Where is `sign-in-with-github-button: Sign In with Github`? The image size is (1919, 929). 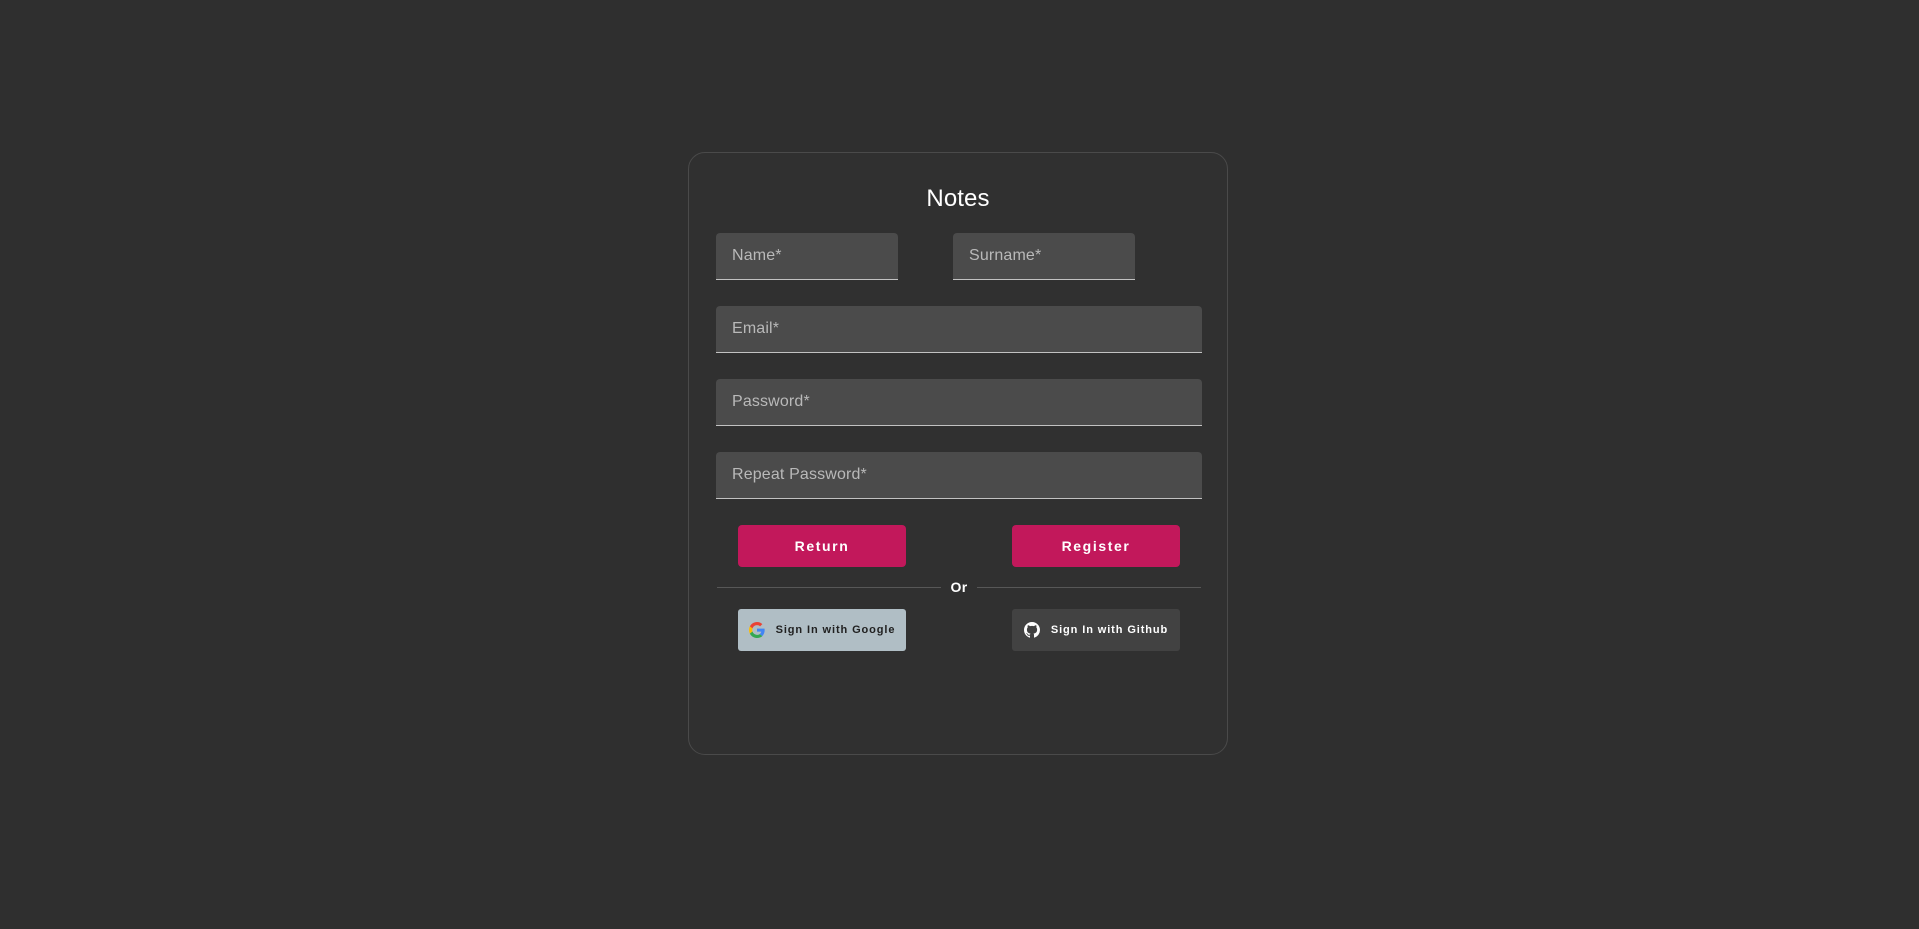
sign-in-with-github-button: Sign In with Github is located at coordinates (1096, 630).